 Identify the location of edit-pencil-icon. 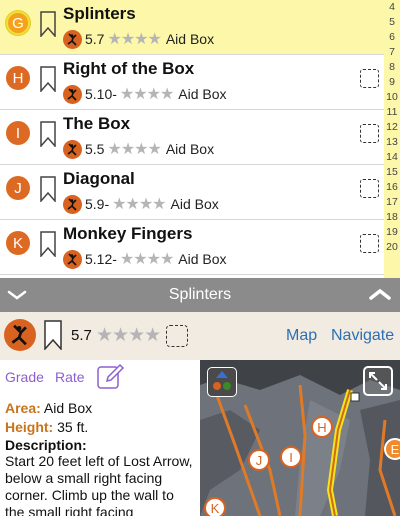
(111, 377).